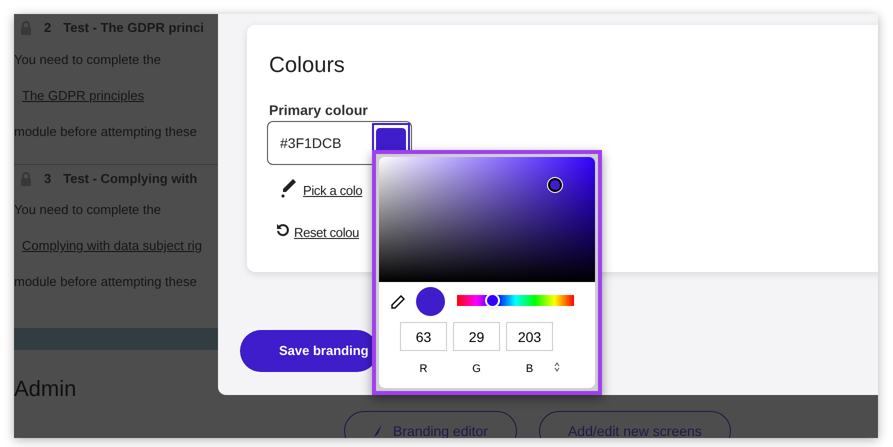 Image resolution: width=893 pixels, height=447 pixels. I want to click on hue-slider, so click(515, 300).